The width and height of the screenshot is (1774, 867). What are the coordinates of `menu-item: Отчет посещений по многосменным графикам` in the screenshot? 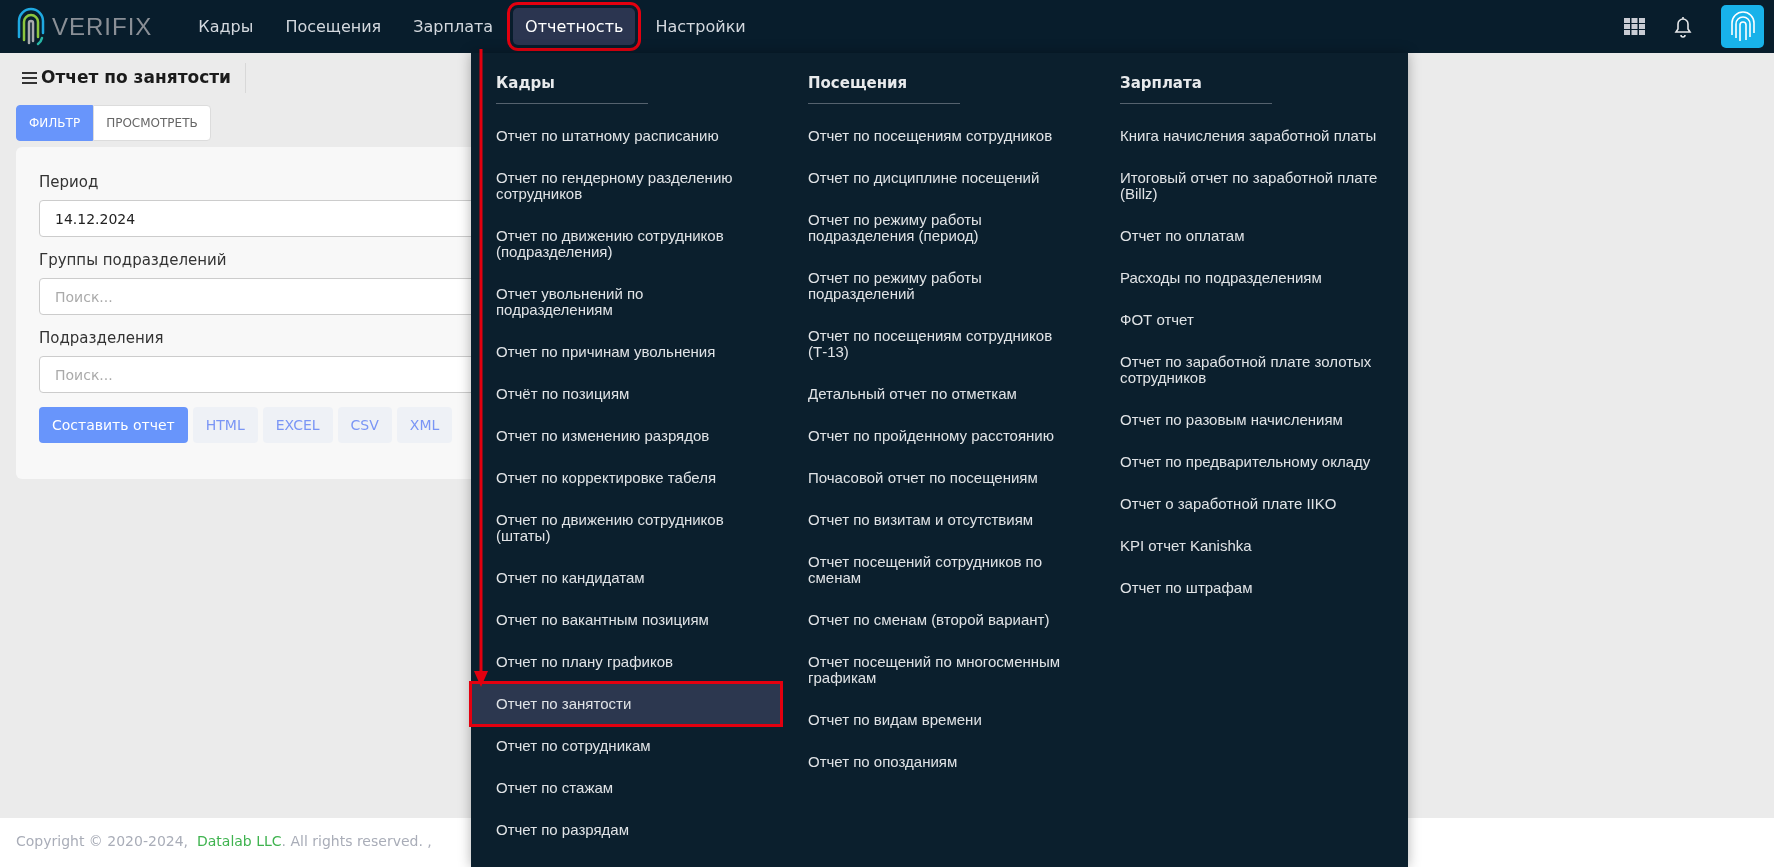 It's located at (938, 670).